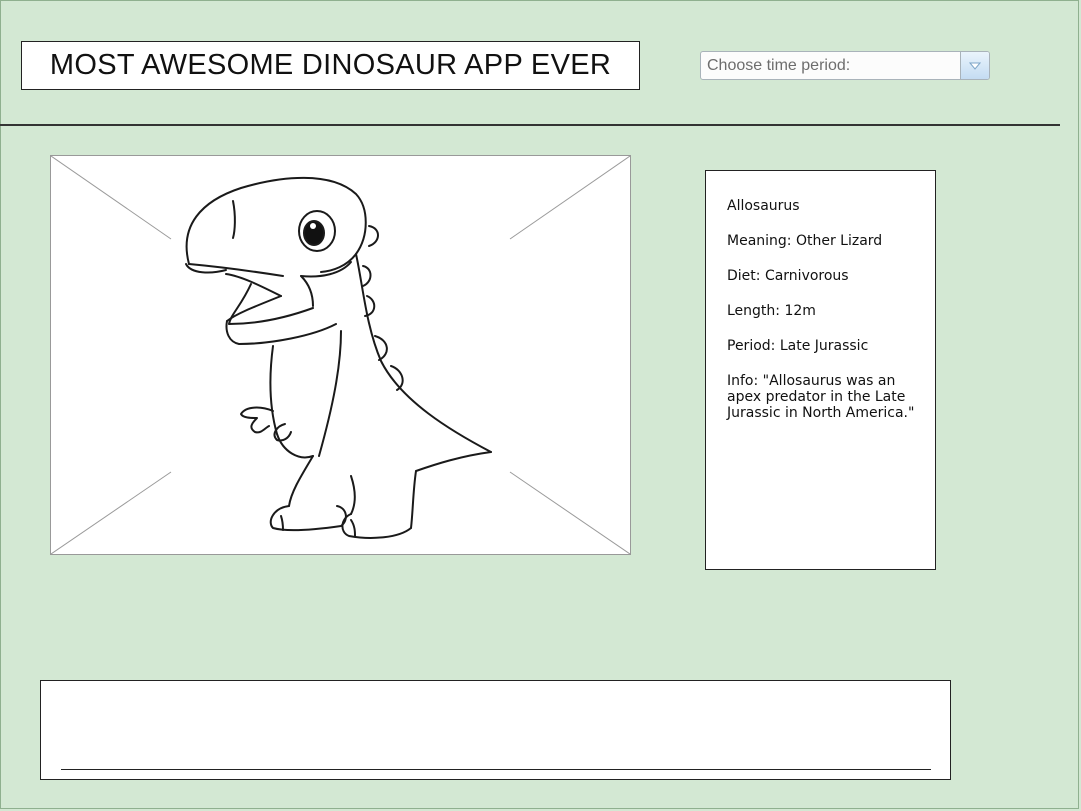  I want to click on time-period-dropdown: Choose time period:, so click(845, 65).